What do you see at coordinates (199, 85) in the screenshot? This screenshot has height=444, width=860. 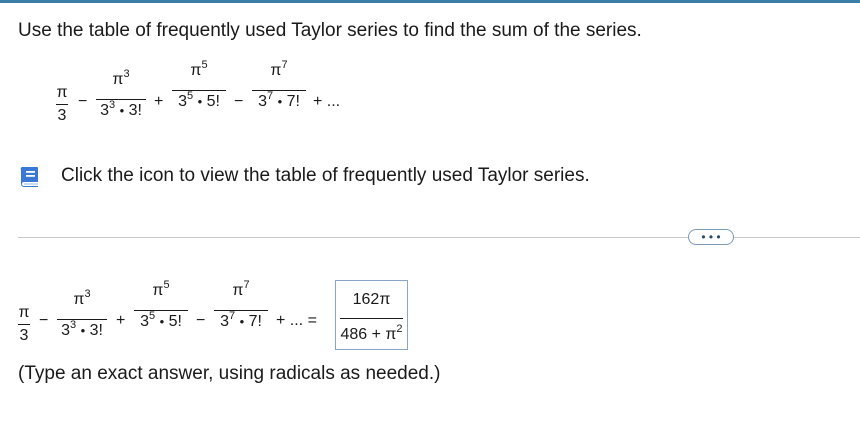 I see `term-3: π5 35 • 5!` at bounding box center [199, 85].